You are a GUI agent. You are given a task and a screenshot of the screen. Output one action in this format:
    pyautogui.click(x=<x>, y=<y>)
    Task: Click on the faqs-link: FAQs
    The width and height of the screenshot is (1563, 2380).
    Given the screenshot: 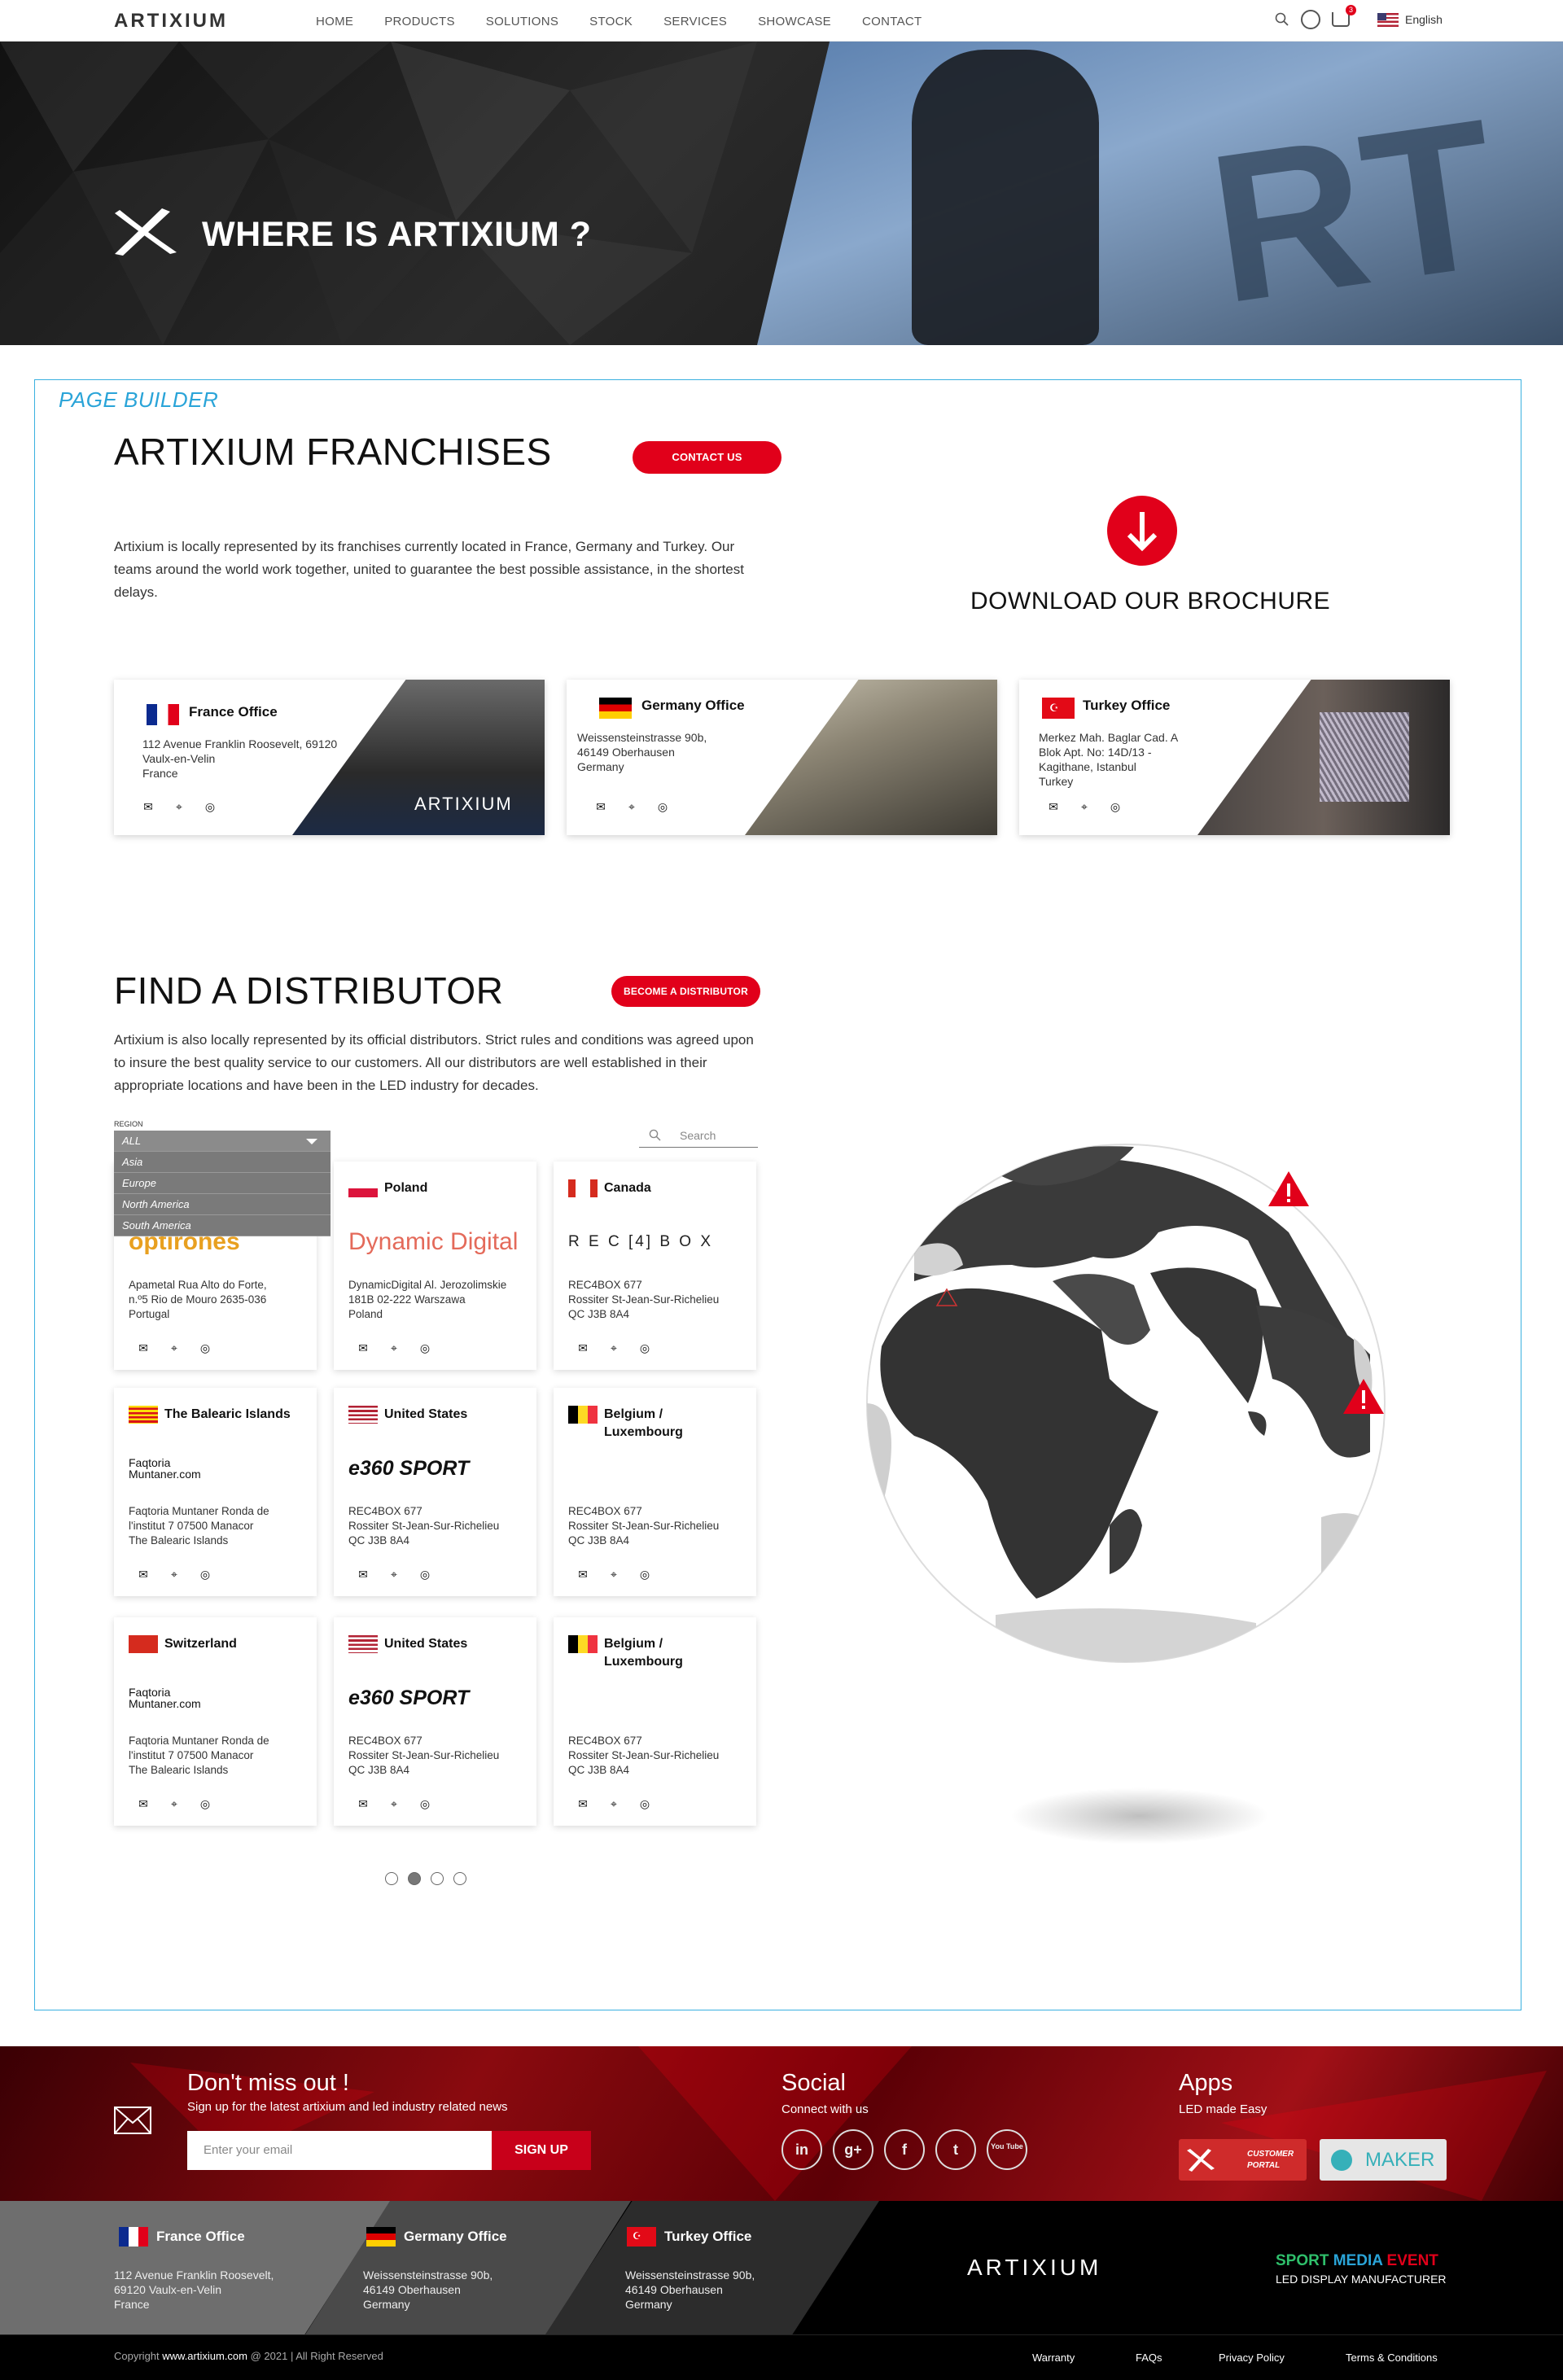 What is the action you would take?
    pyautogui.click(x=1149, y=2358)
    